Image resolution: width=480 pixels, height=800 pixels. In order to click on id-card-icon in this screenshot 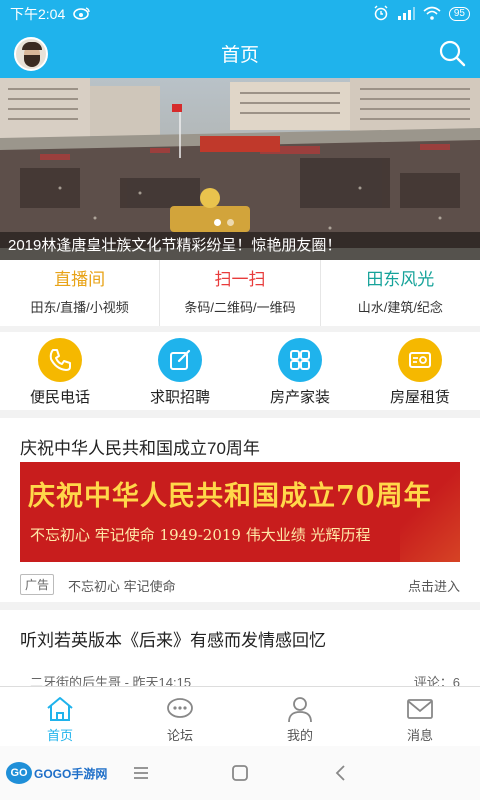, I will do `click(420, 360)`.